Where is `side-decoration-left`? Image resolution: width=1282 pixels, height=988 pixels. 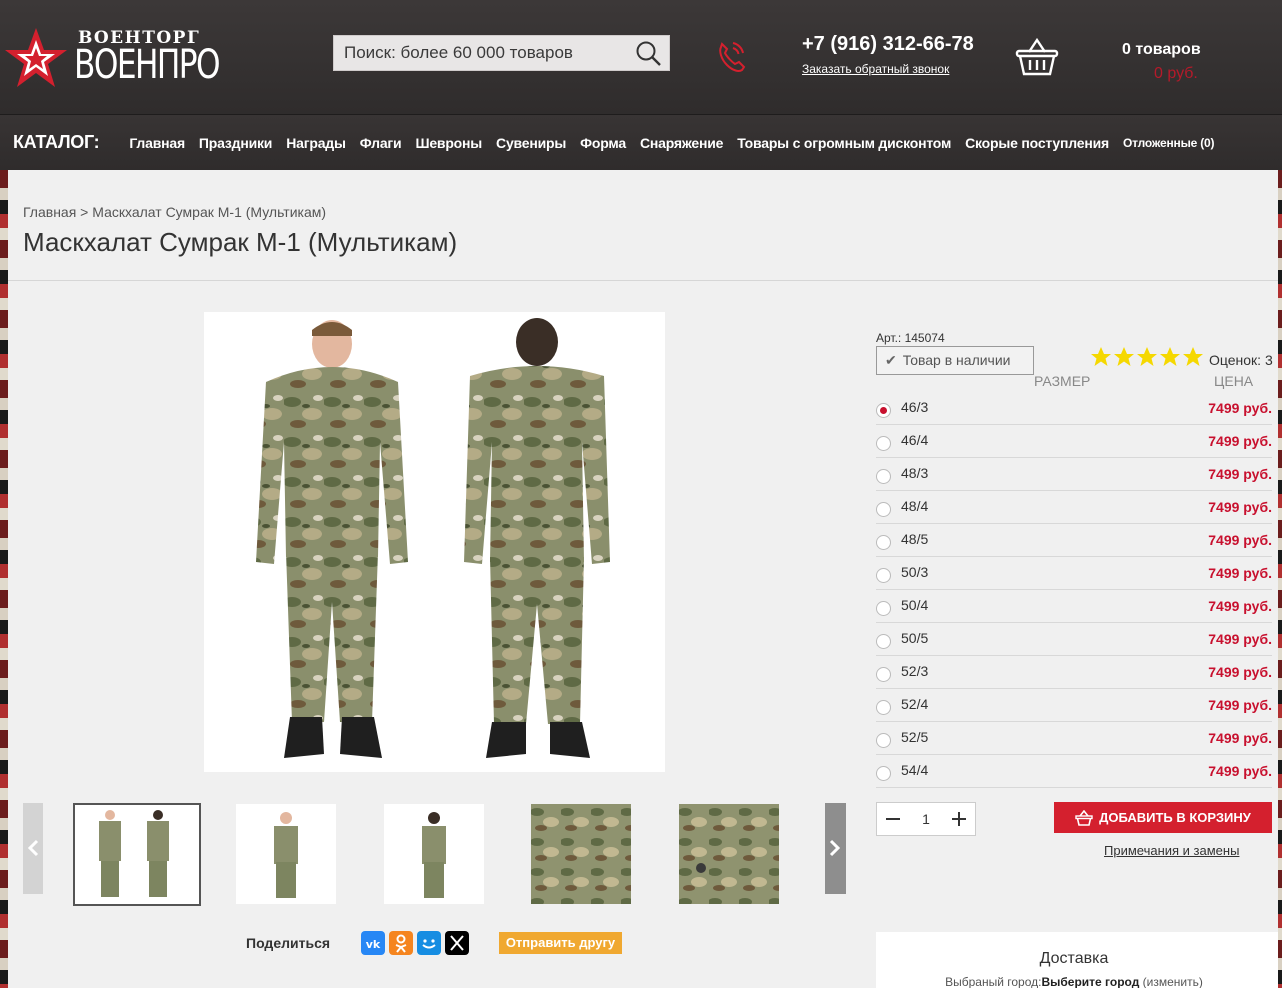 side-decoration-left is located at coordinates (4, 579).